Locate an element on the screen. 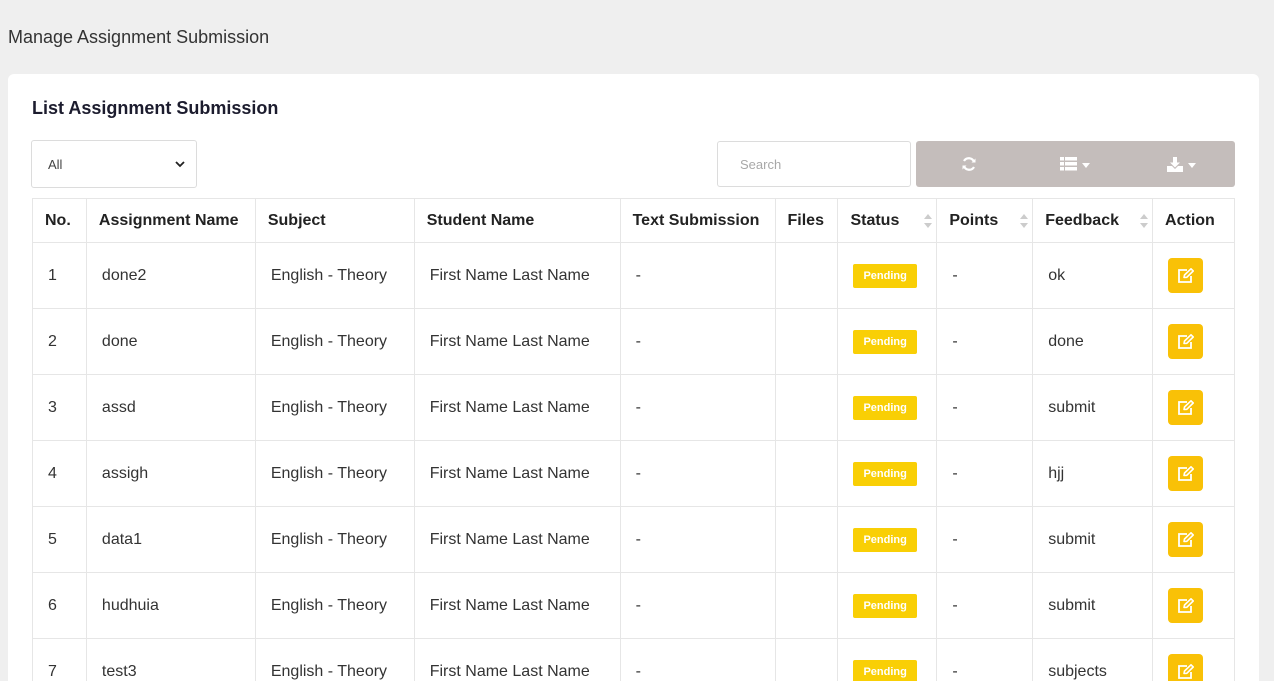  refresh-icon is located at coordinates (969, 164).